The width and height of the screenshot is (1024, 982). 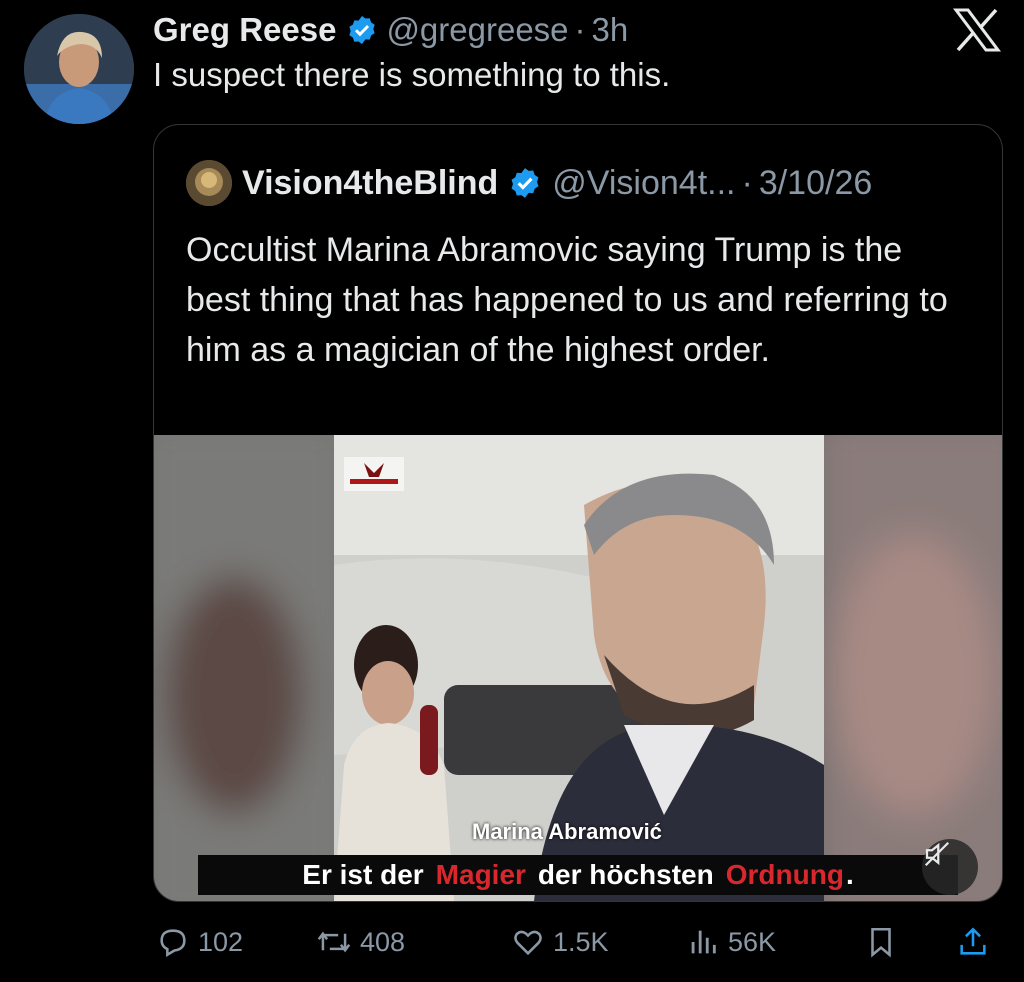 I want to click on tweet-time: 3h, so click(x=610, y=30).